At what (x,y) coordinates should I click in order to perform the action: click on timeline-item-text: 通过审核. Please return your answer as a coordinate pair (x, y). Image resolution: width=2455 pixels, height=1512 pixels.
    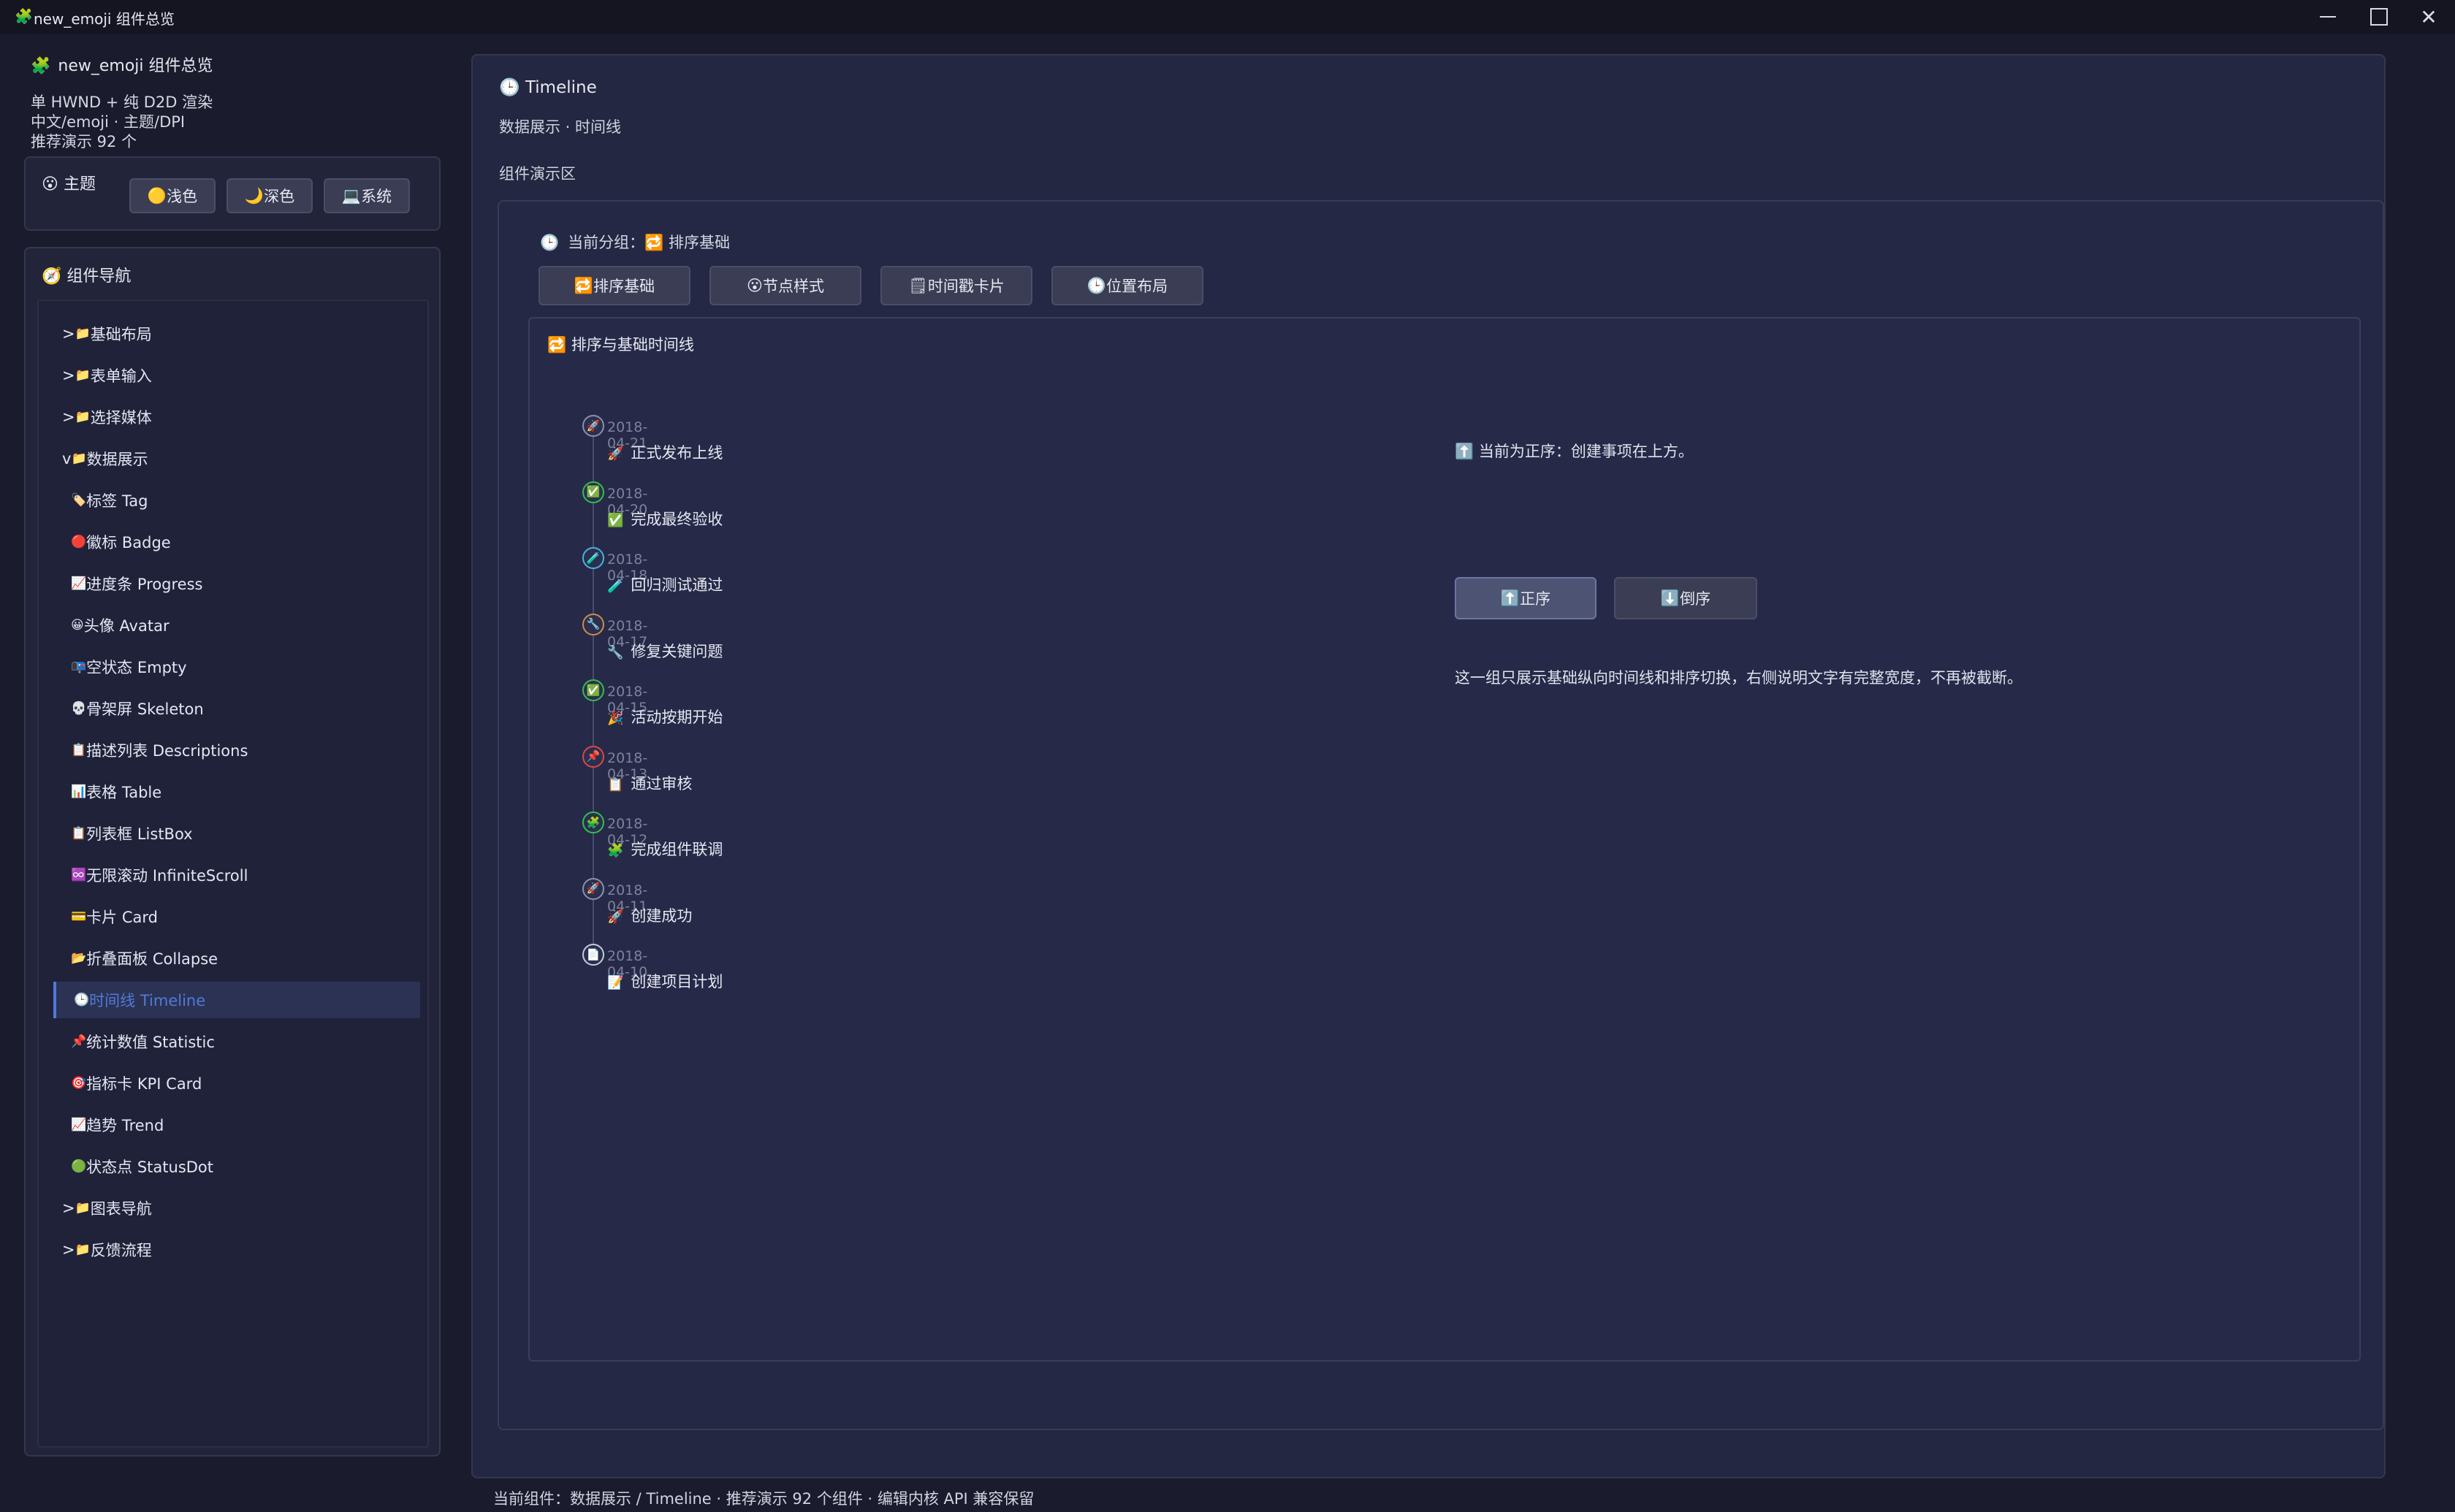
    Looking at the image, I should click on (662, 784).